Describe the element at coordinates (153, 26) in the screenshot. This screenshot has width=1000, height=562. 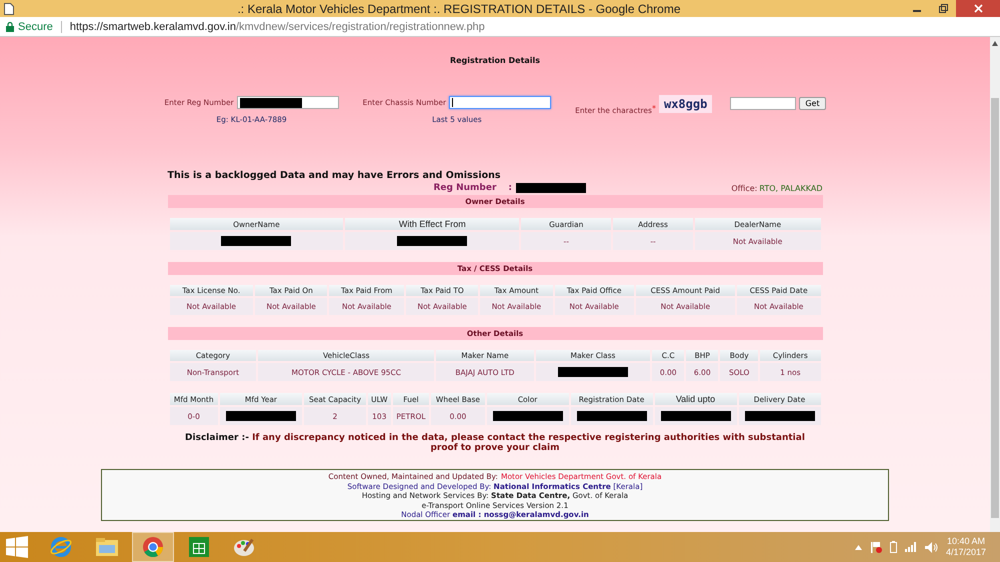
I see `url-host: https://smartweb.keralamvd.gov.in` at that location.